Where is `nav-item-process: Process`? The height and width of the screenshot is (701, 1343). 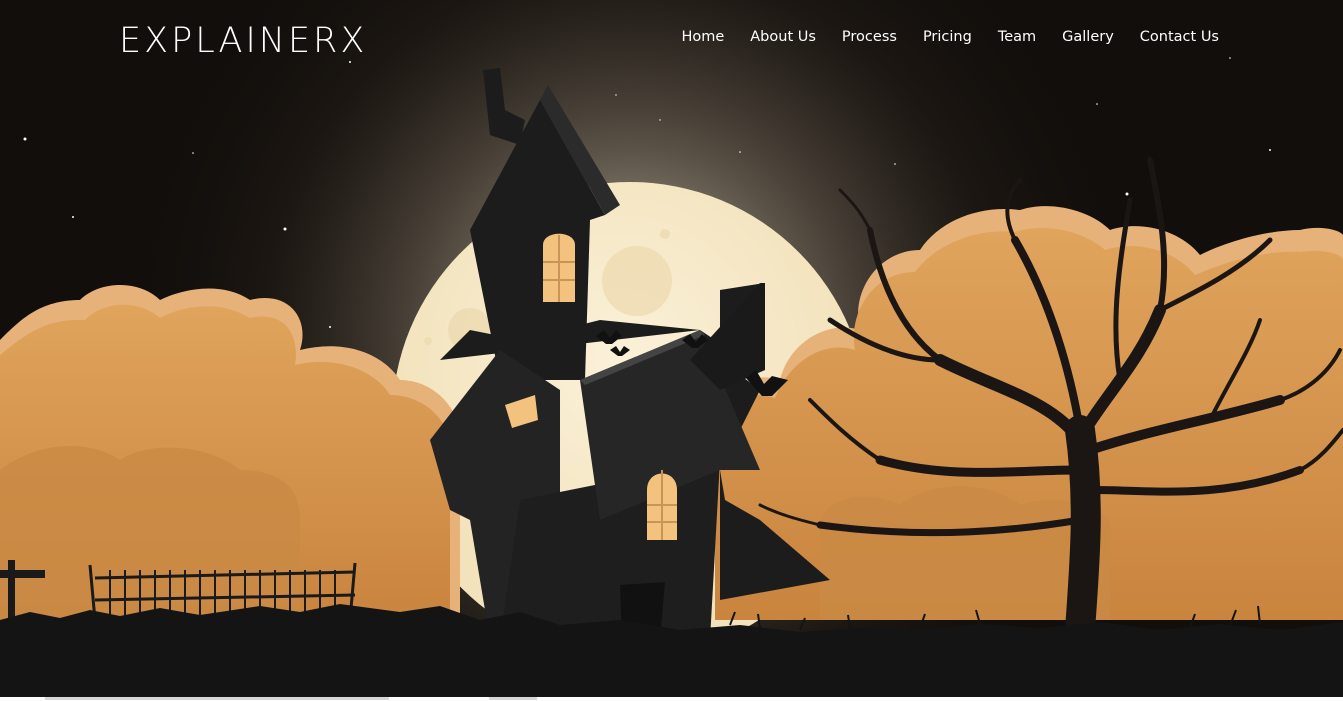 nav-item-process: Process is located at coordinates (869, 37).